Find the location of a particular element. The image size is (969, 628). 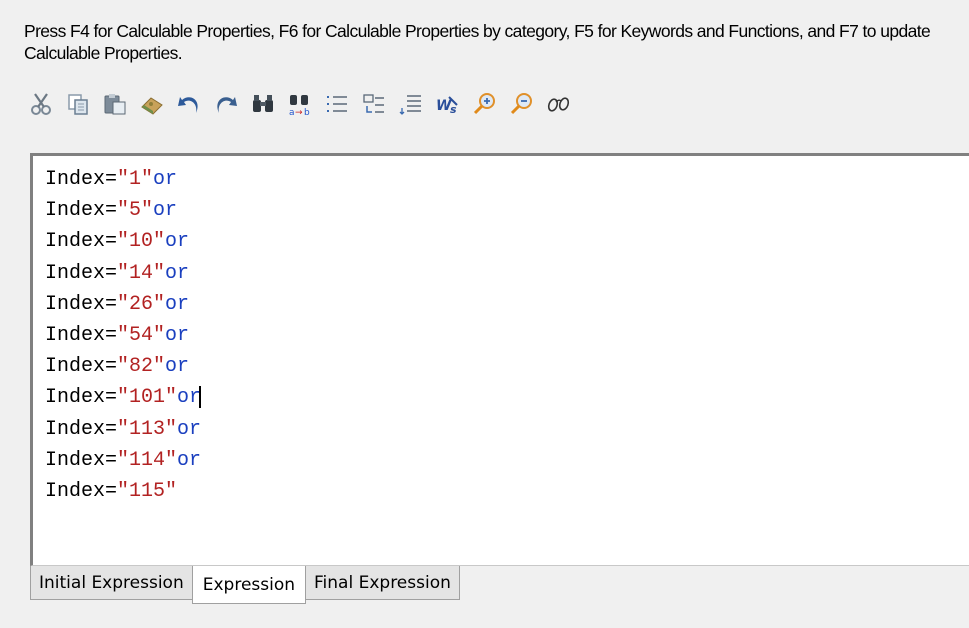

code-string: "115" is located at coordinates (147, 491).